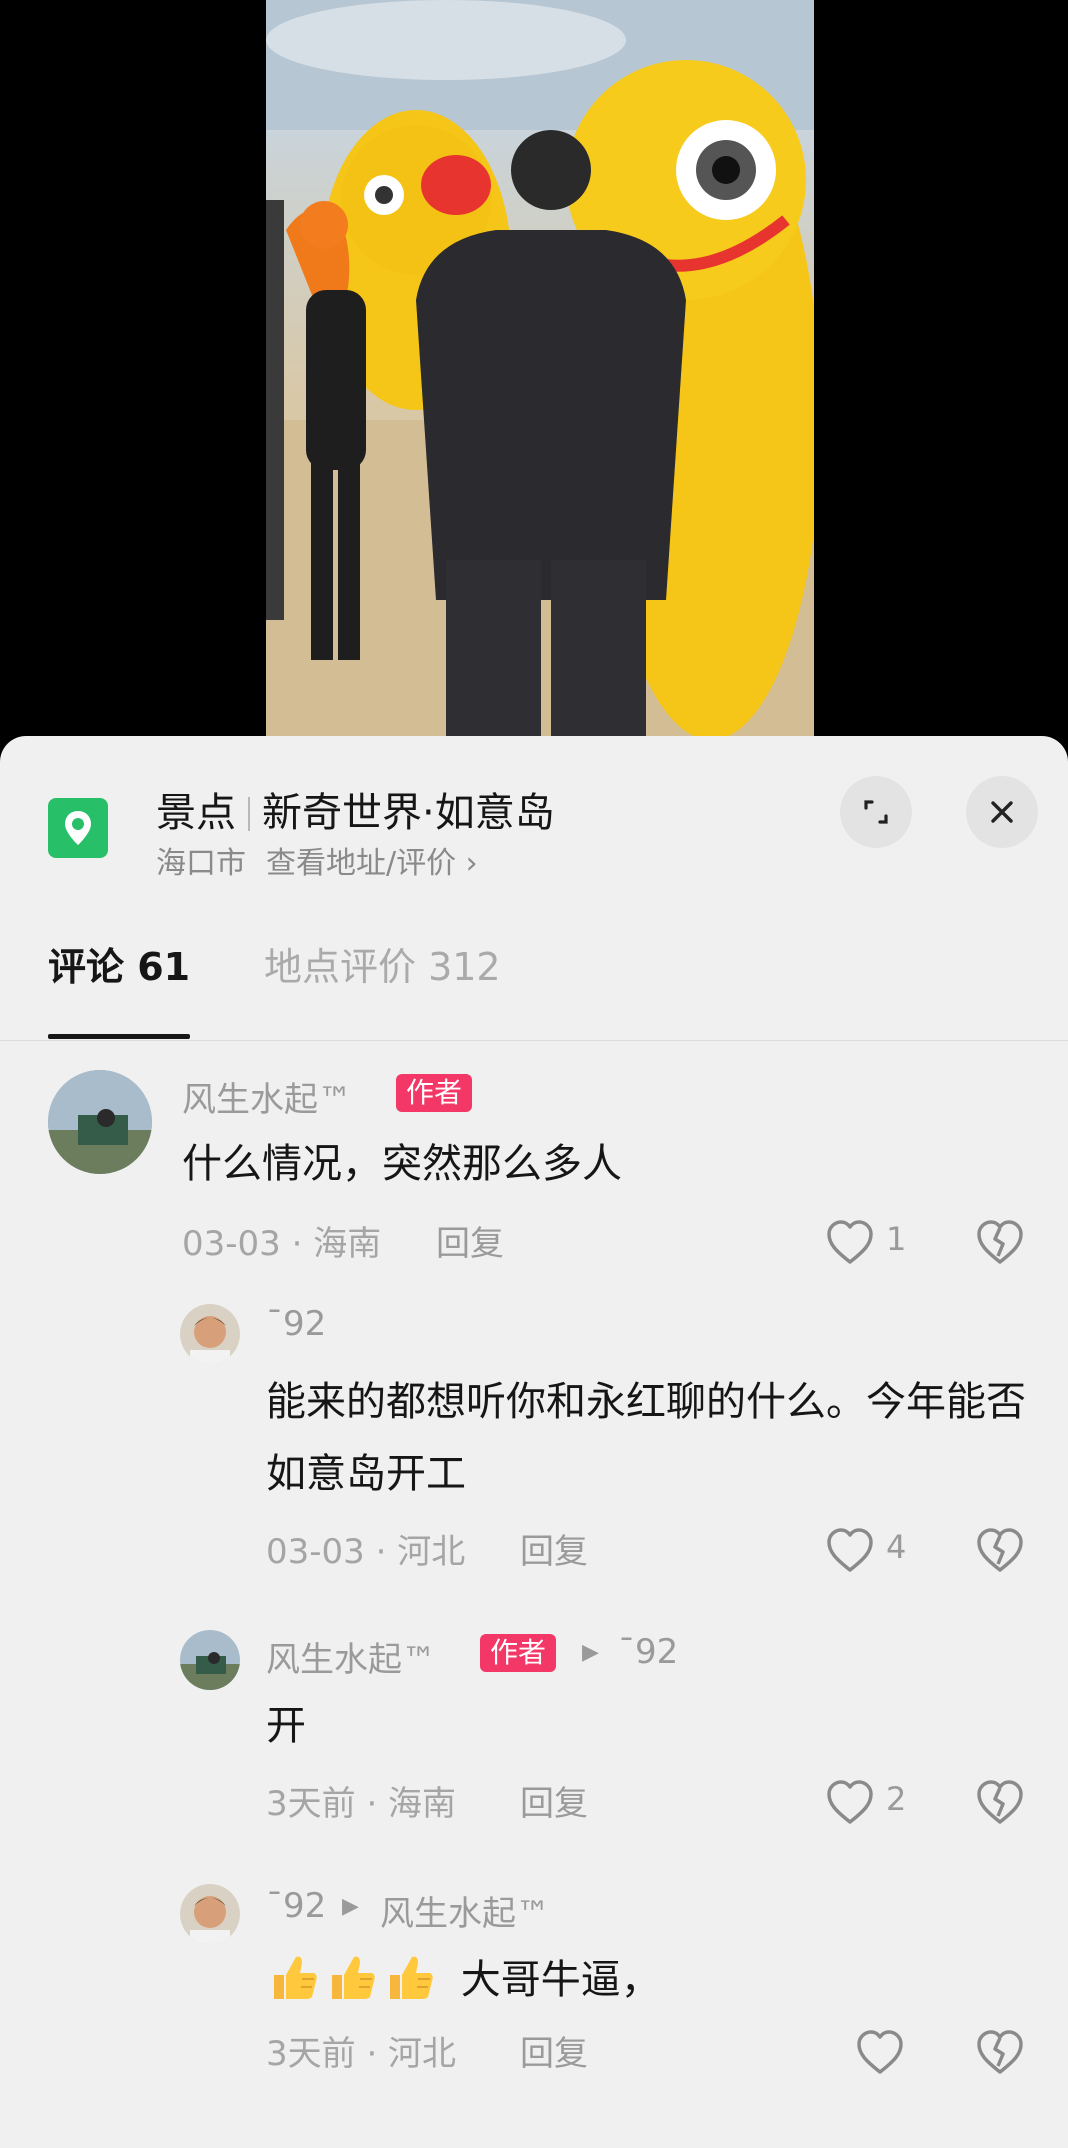 This screenshot has height=2148, width=1068. Describe the element at coordinates (282, 1244) in the screenshot. I see `comment-meta: 03-03 · 海南` at that location.